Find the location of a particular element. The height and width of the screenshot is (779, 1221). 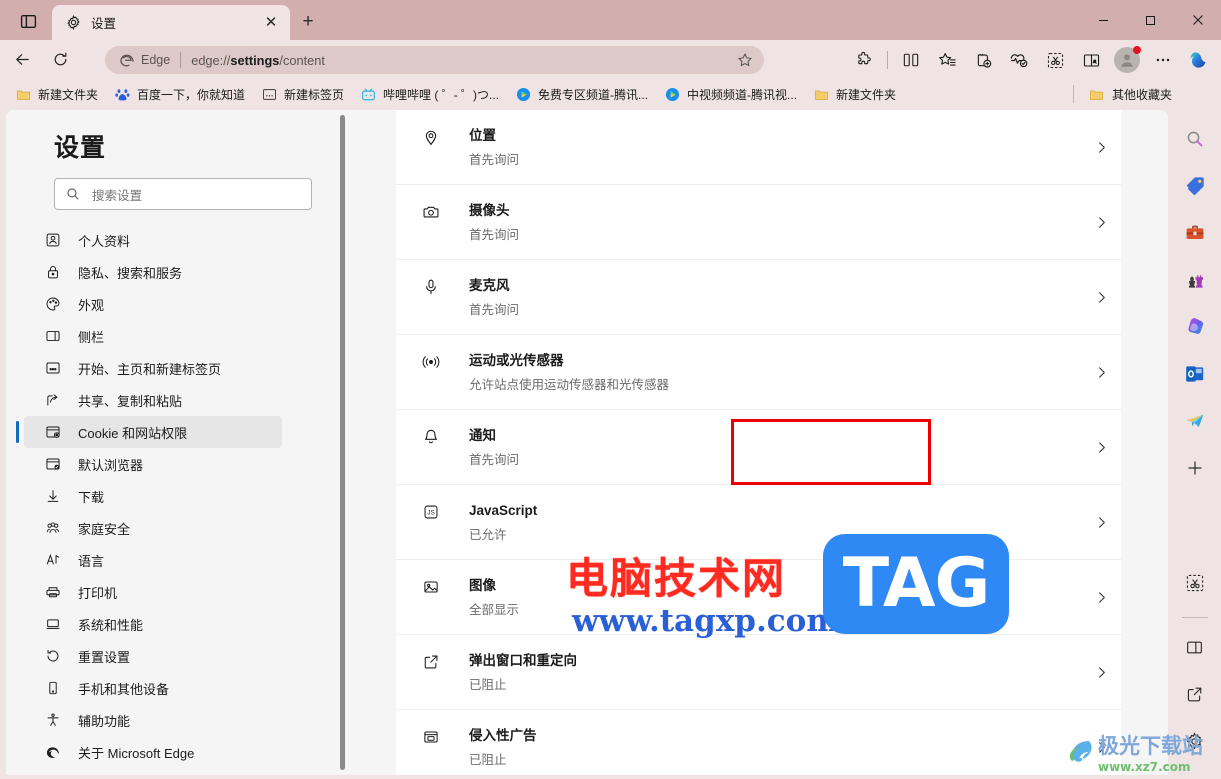

extensions-button is located at coordinates (864, 60).